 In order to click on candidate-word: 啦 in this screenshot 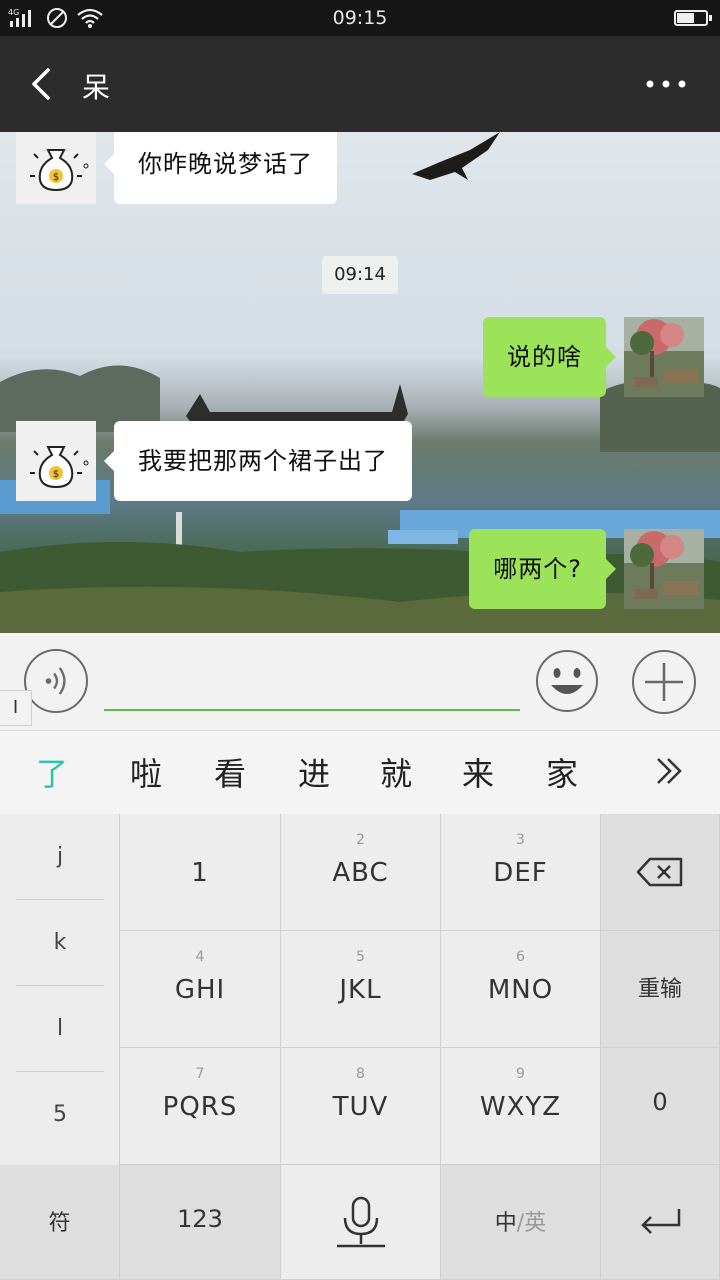, I will do `click(146, 772)`.